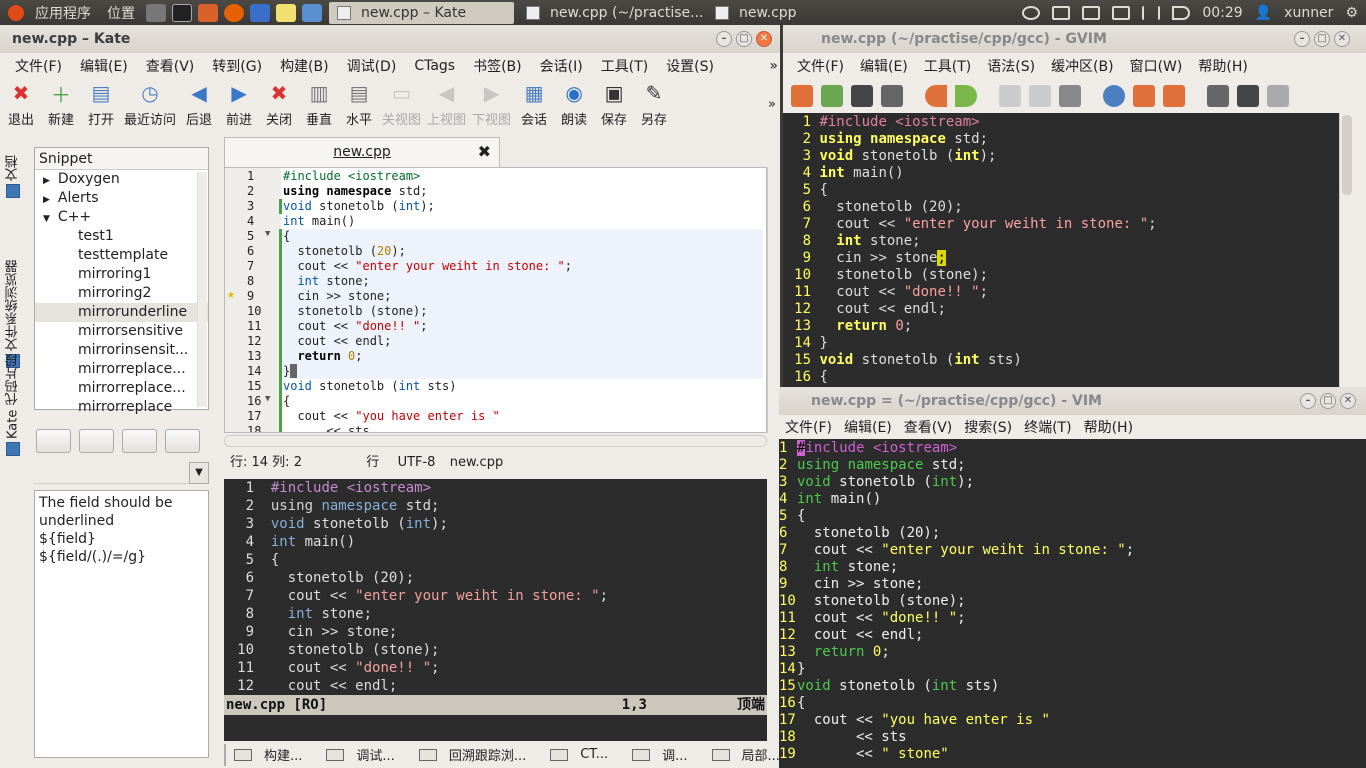 The height and width of the screenshot is (768, 1366). Describe the element at coordinates (1082, 66) in the screenshot. I see `menu-item: 缓冲区(B)` at that location.